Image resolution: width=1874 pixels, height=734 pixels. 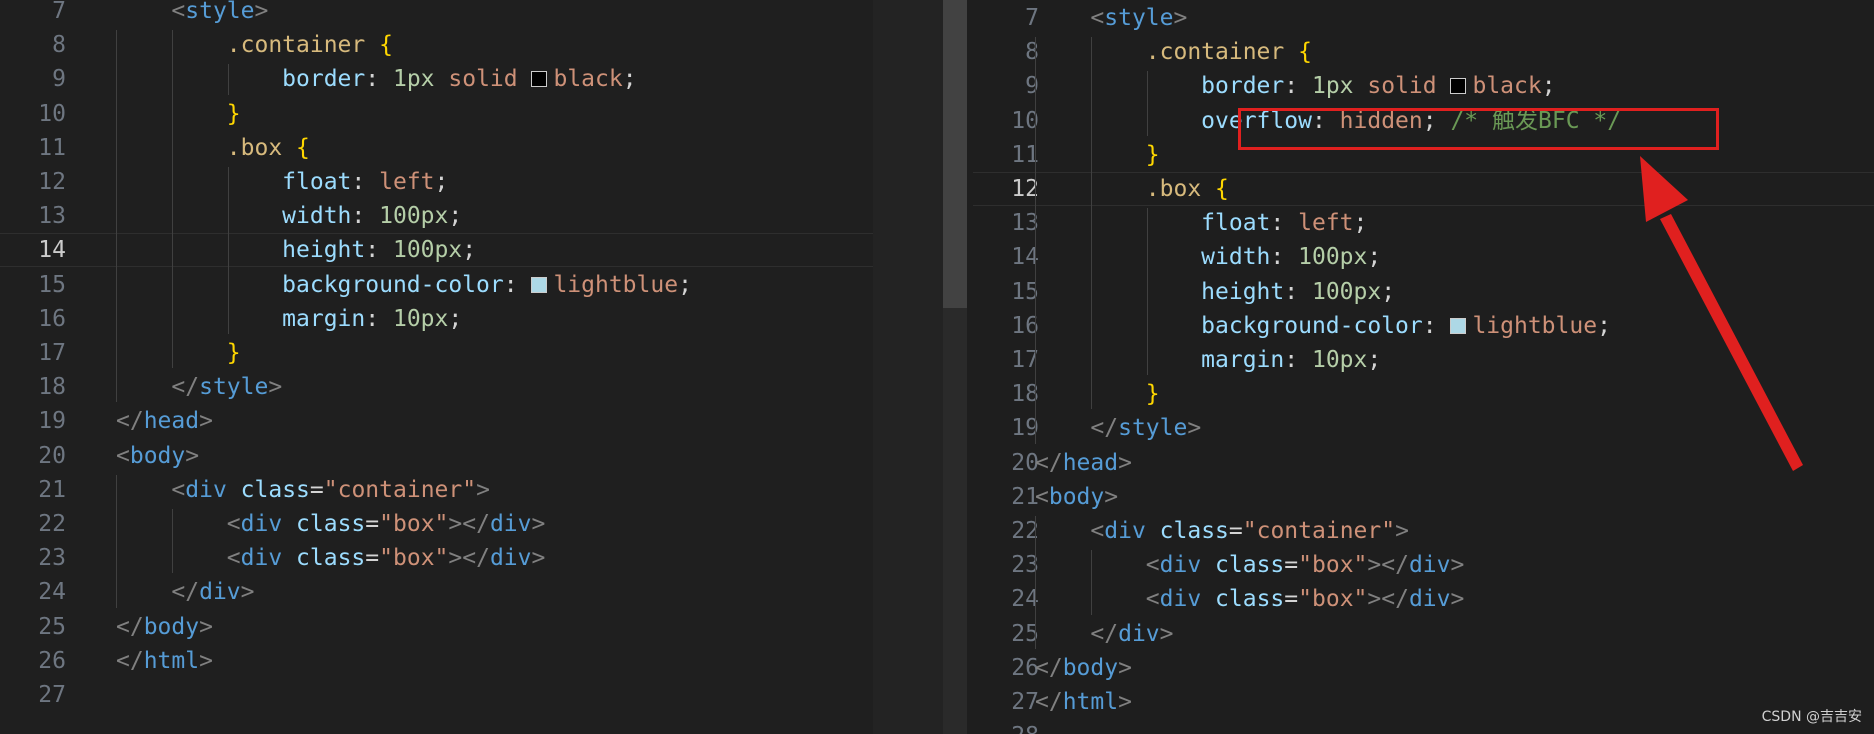 I want to click on annotation-arrow, so click(x=1721, y=313).